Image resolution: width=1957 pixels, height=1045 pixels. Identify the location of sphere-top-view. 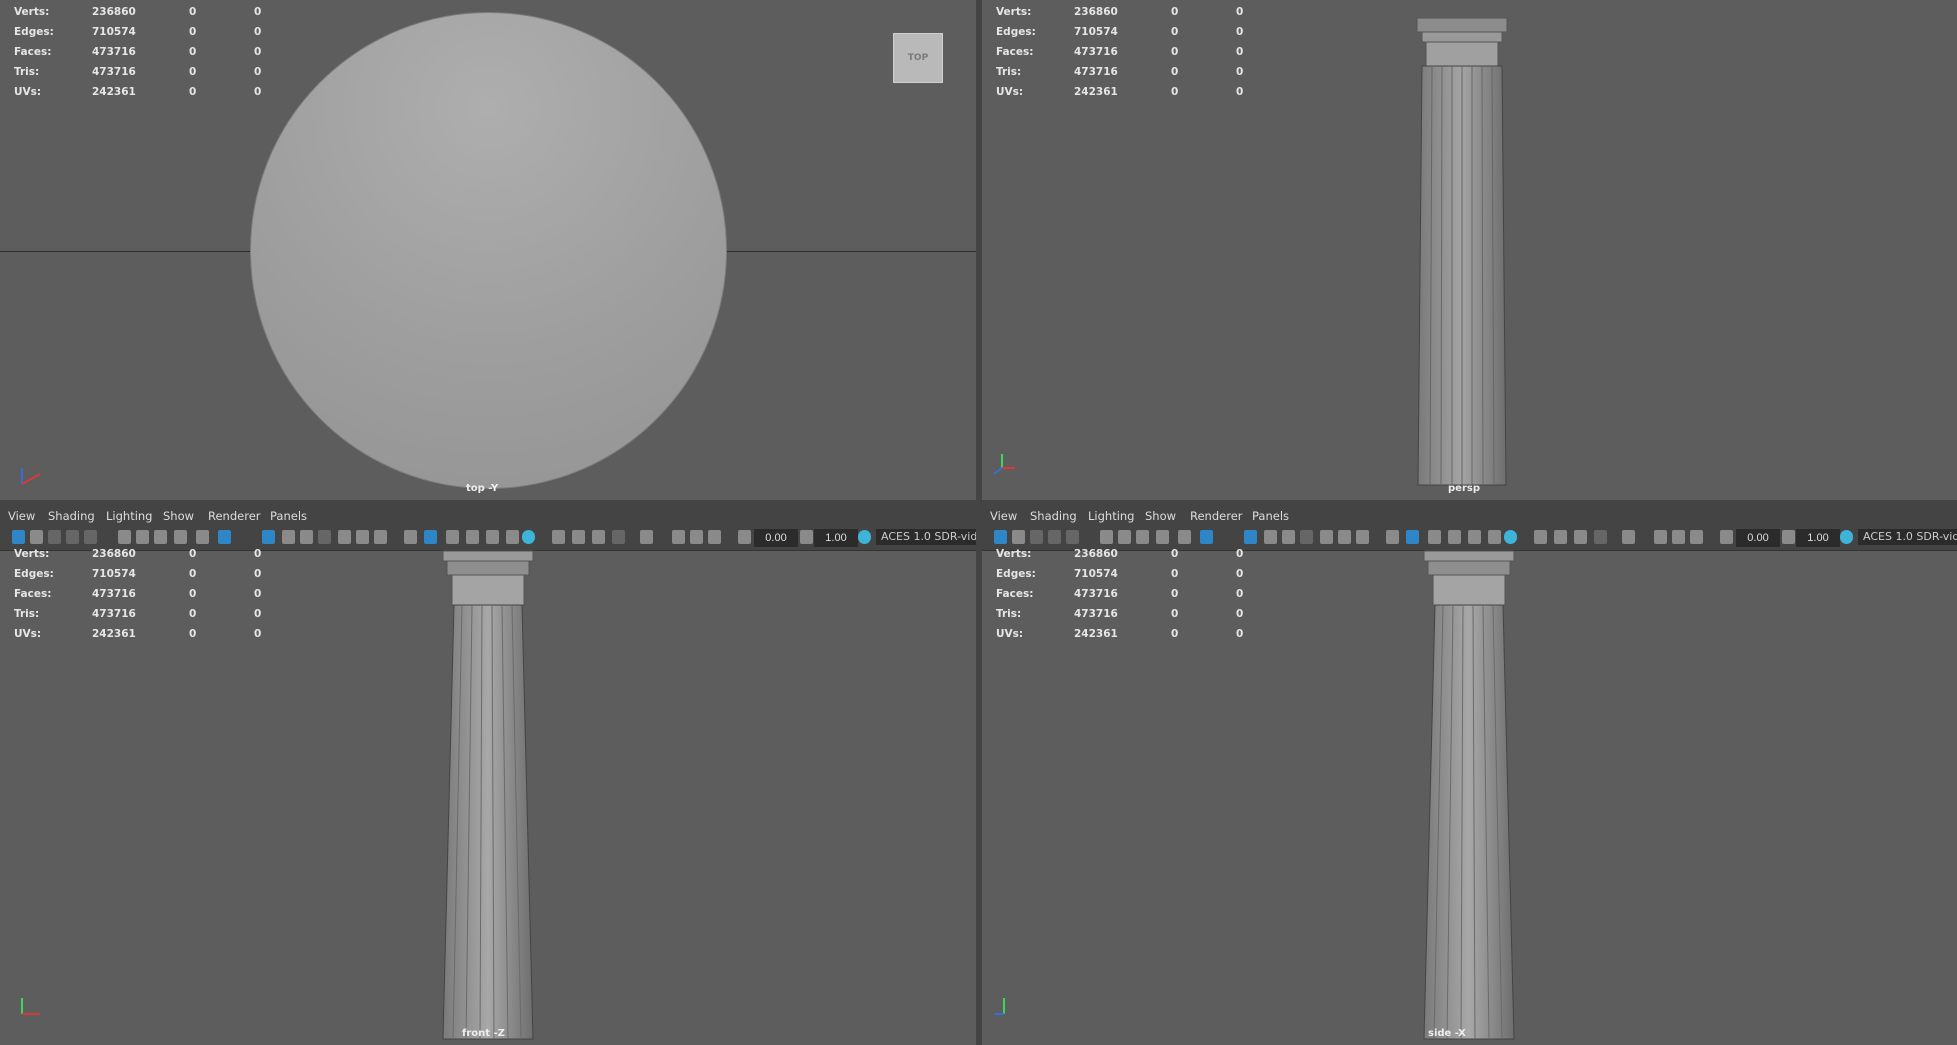
(488, 250).